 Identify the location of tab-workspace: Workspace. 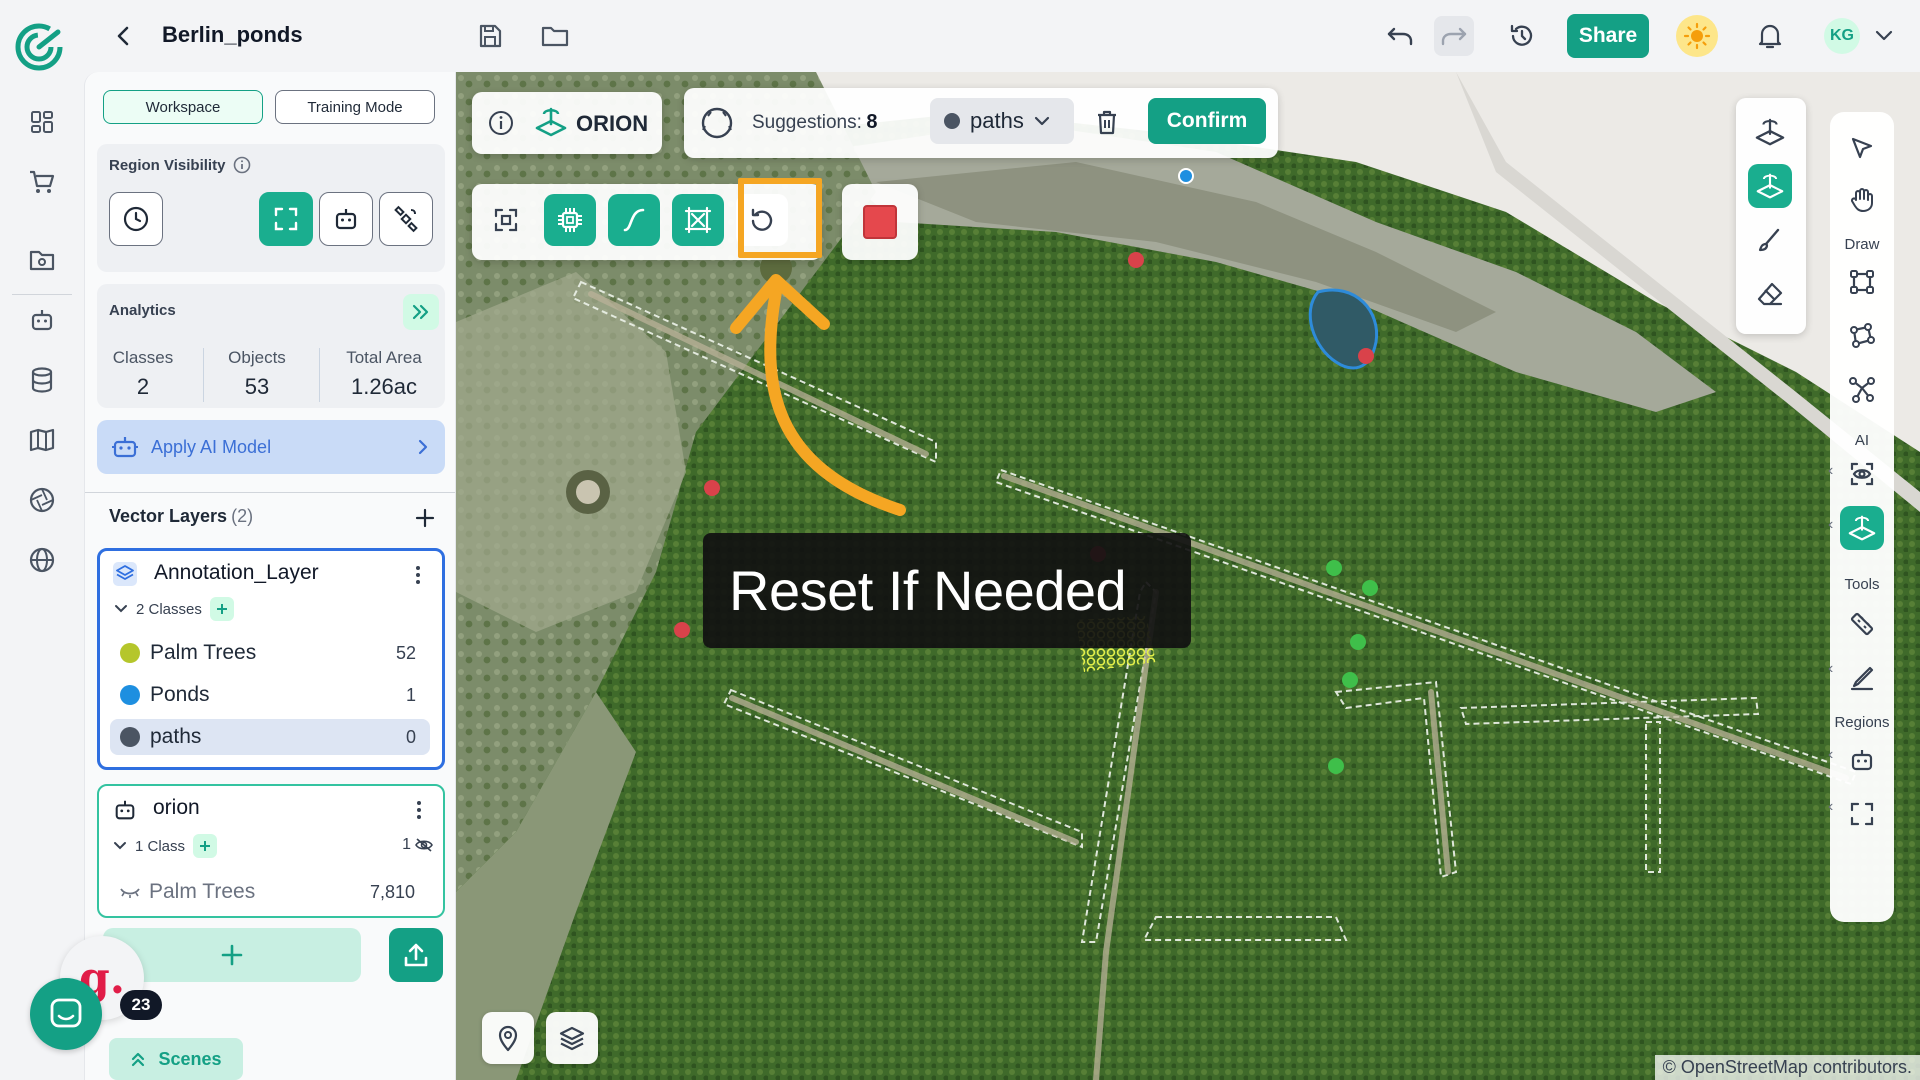
(183, 107).